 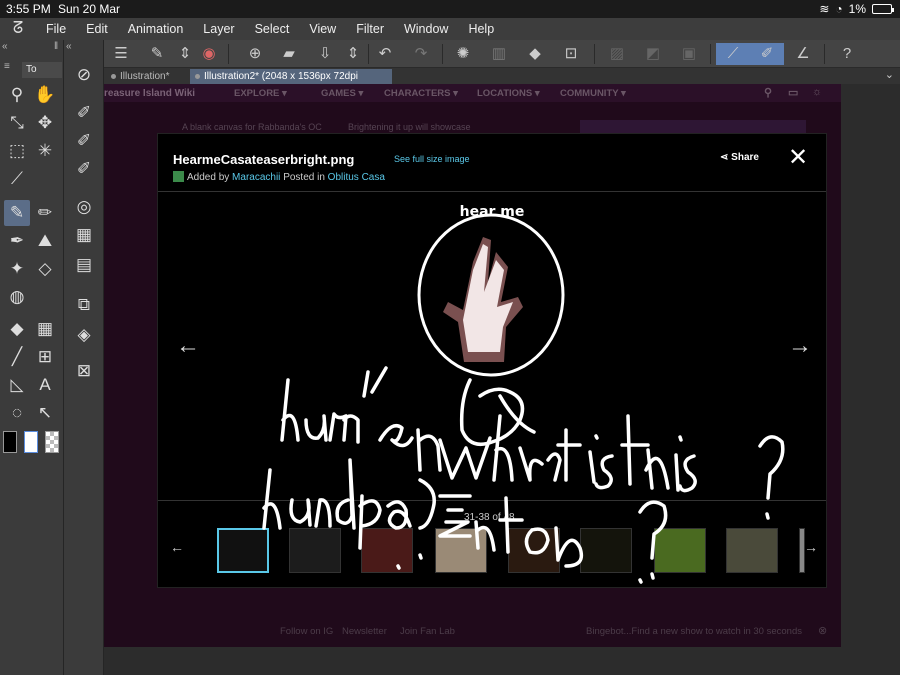 What do you see at coordinates (739, 157) in the screenshot?
I see `share-button: ⋖ Share` at bounding box center [739, 157].